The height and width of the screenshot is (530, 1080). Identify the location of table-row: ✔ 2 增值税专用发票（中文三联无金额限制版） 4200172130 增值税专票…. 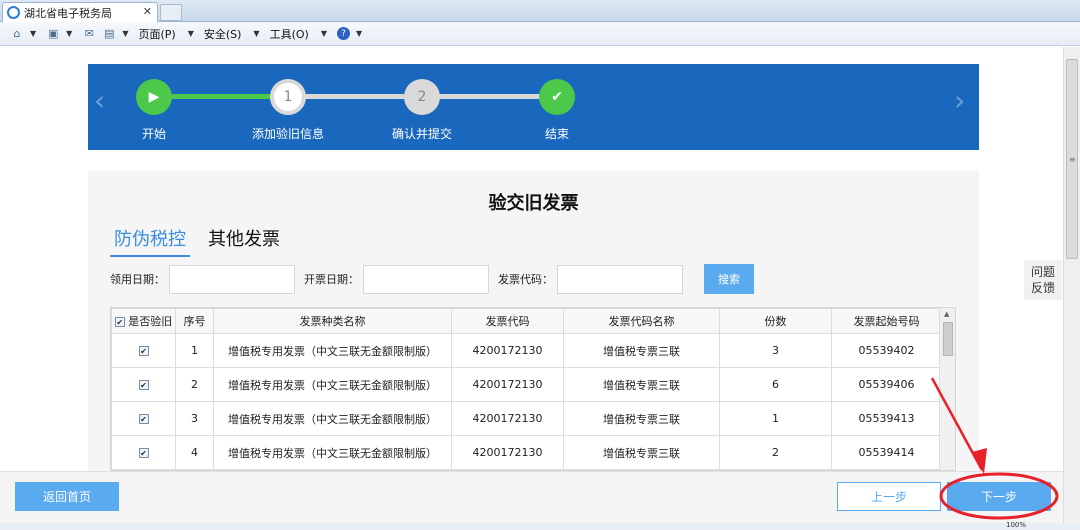
(526, 384).